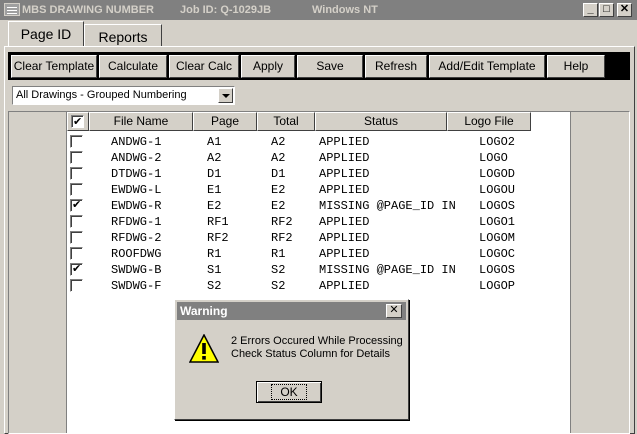 This screenshot has width=637, height=434. I want to click on help-button: Help, so click(576, 66).